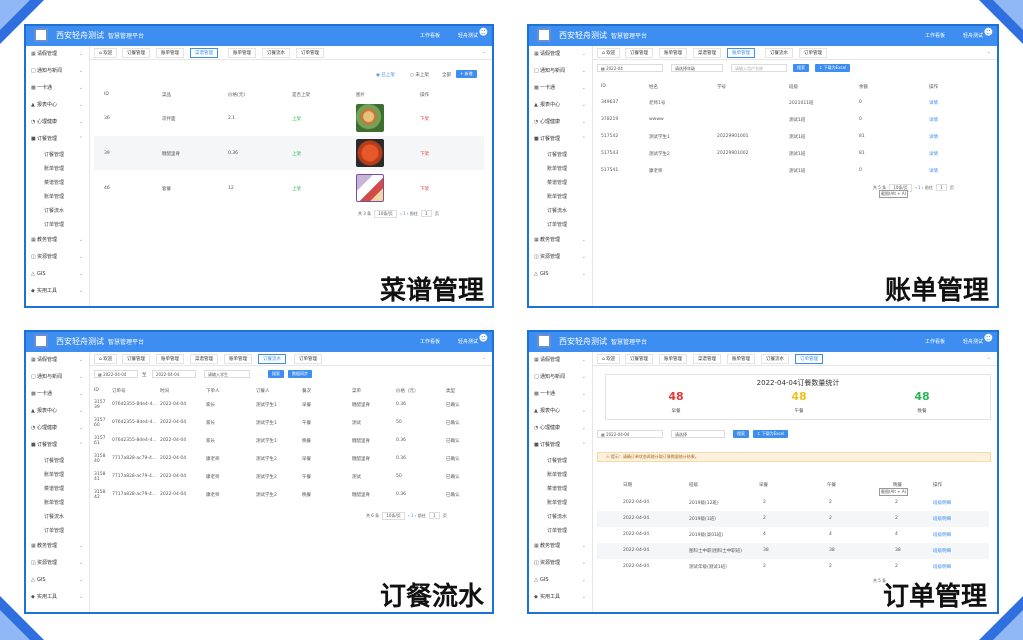 Image resolution: width=1023 pixels, height=640 pixels. What do you see at coordinates (424, 154) in the screenshot?
I see `off-shelf-link: 下架` at bounding box center [424, 154].